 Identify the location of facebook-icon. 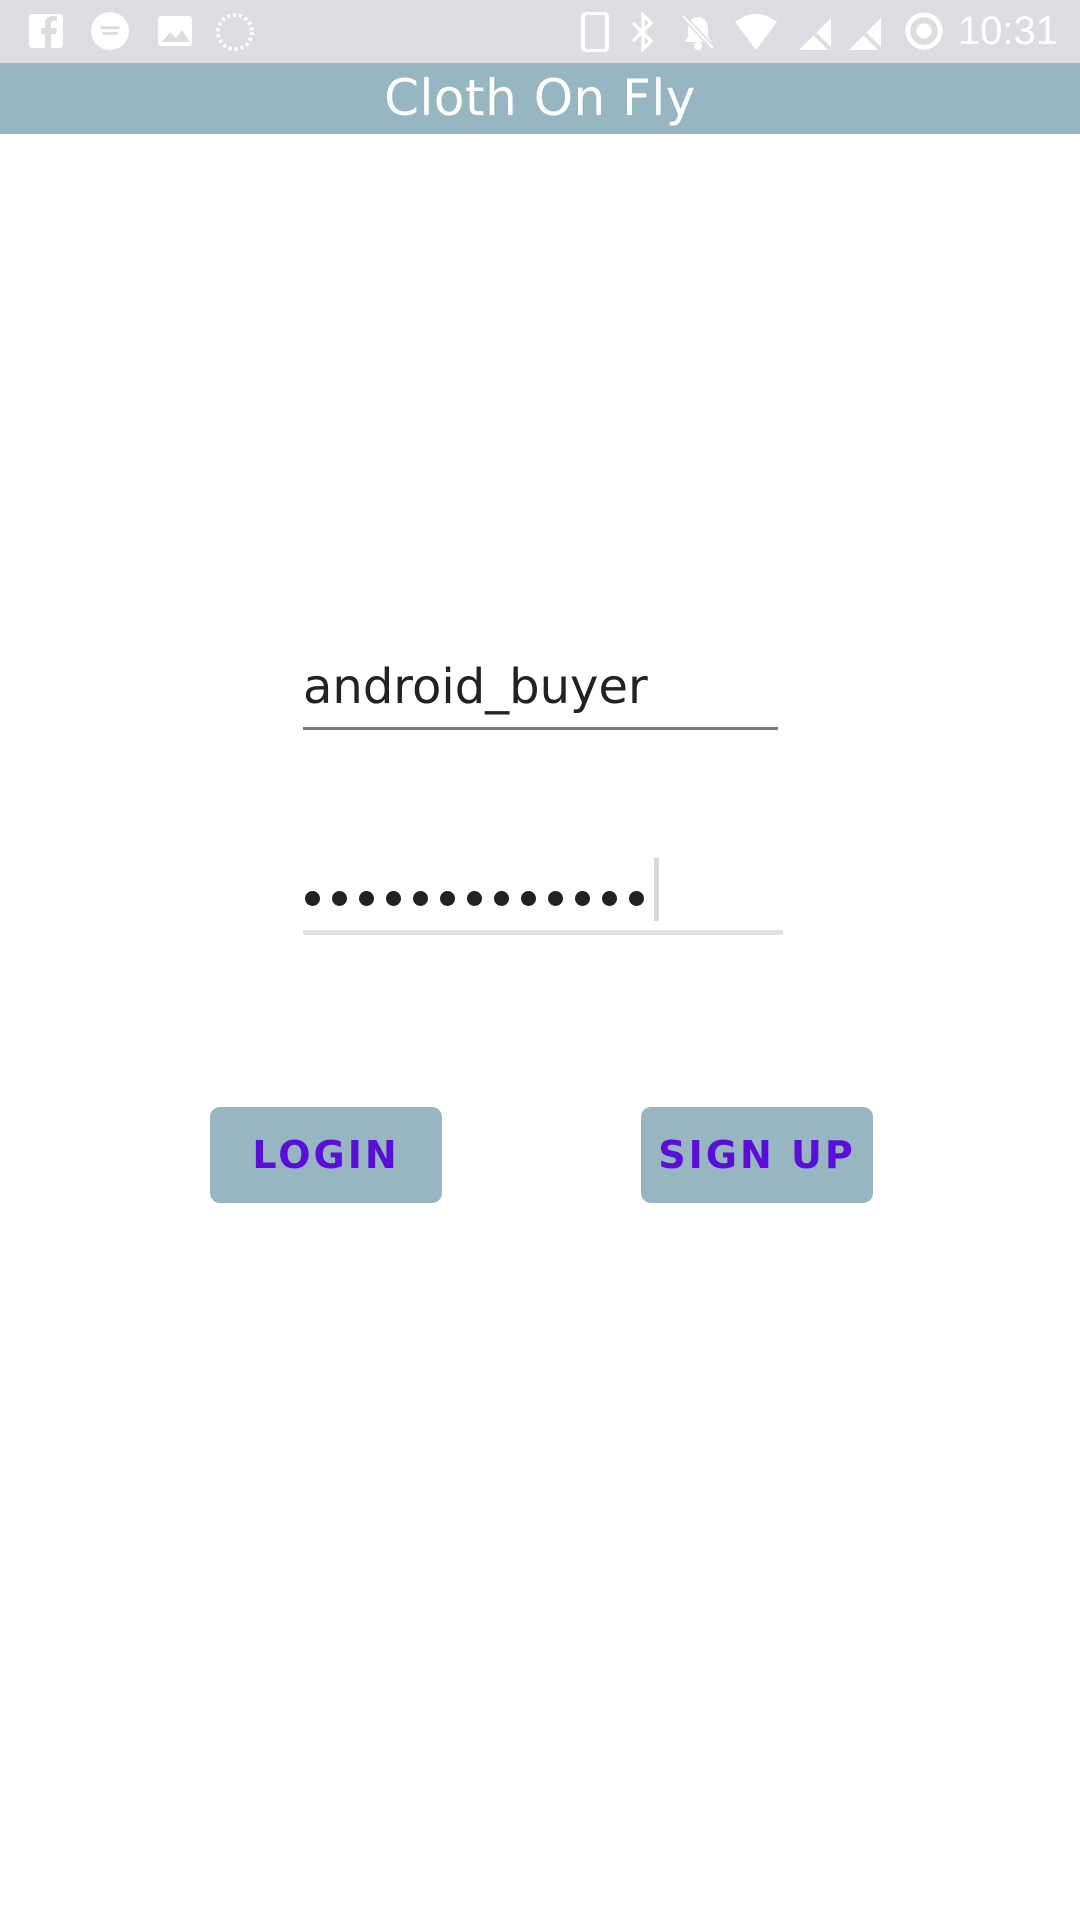
(46, 32).